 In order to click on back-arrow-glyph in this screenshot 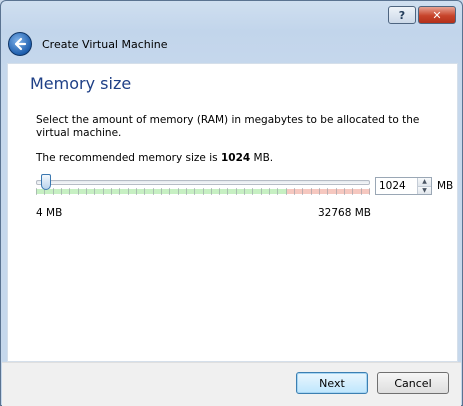, I will do `click(20, 44)`.